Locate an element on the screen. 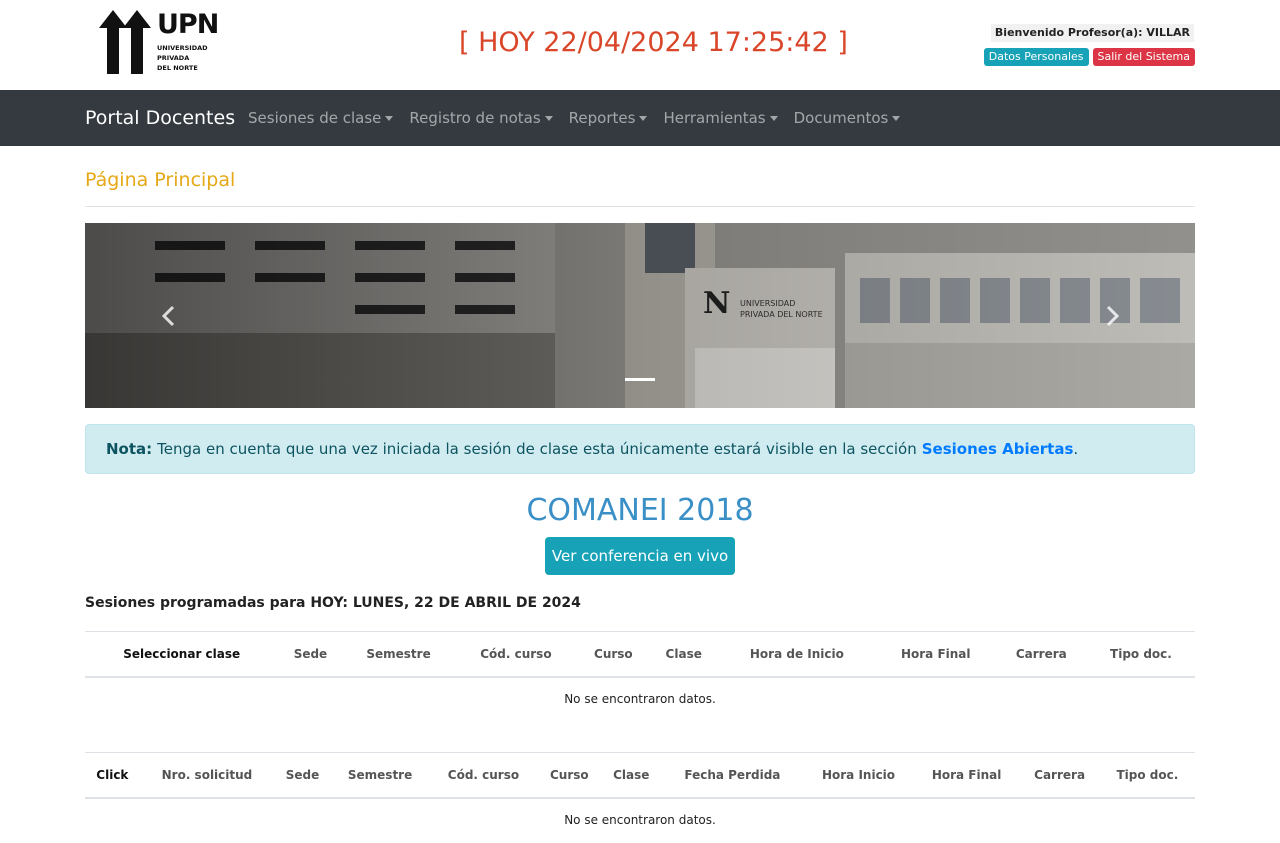  welcome-label: Bienvenido Profesor(a): VILLAR is located at coordinates (1092, 33).